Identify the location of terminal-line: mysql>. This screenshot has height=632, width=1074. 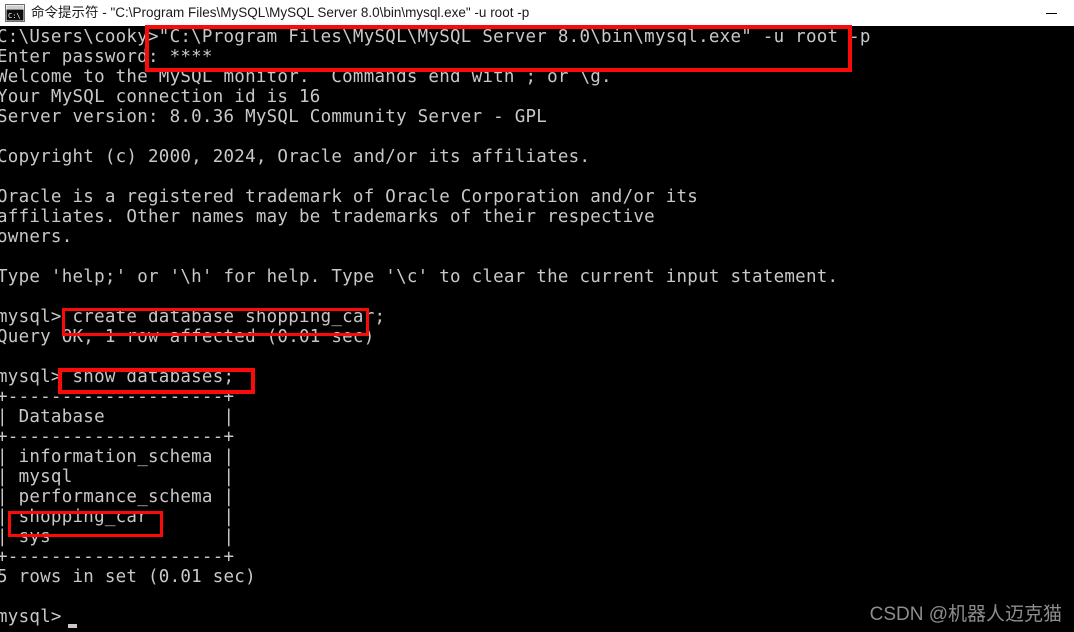
(31, 617).